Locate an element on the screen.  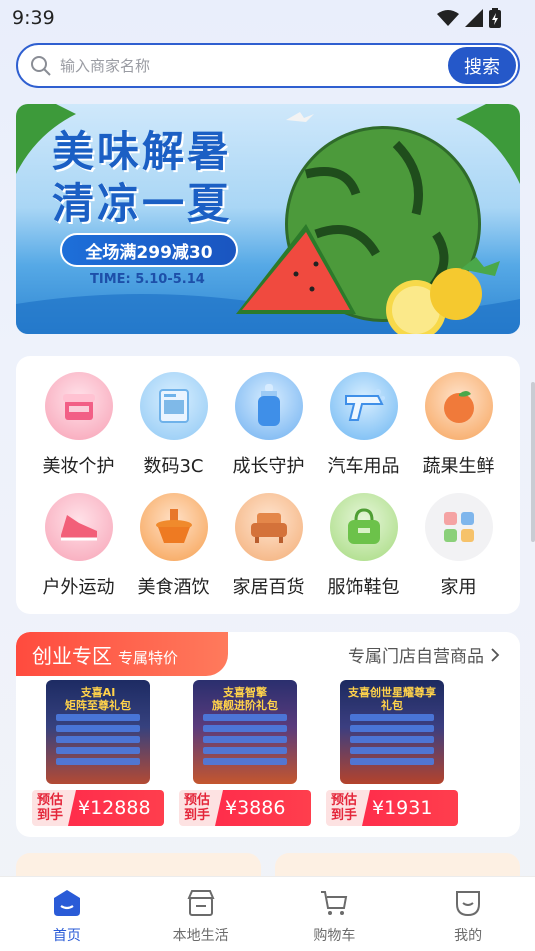
banner-title: 美味解暑 清凉一夏 is located at coordinates (142, 178).